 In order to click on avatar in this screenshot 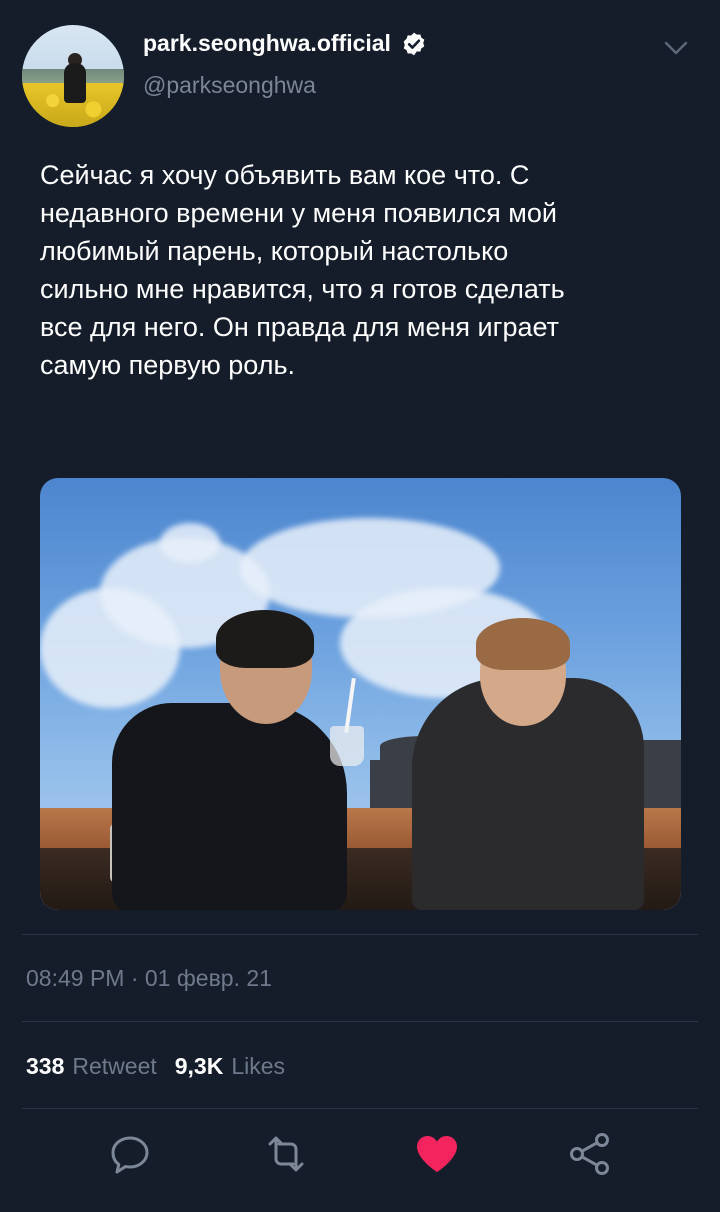, I will do `click(73, 76)`.